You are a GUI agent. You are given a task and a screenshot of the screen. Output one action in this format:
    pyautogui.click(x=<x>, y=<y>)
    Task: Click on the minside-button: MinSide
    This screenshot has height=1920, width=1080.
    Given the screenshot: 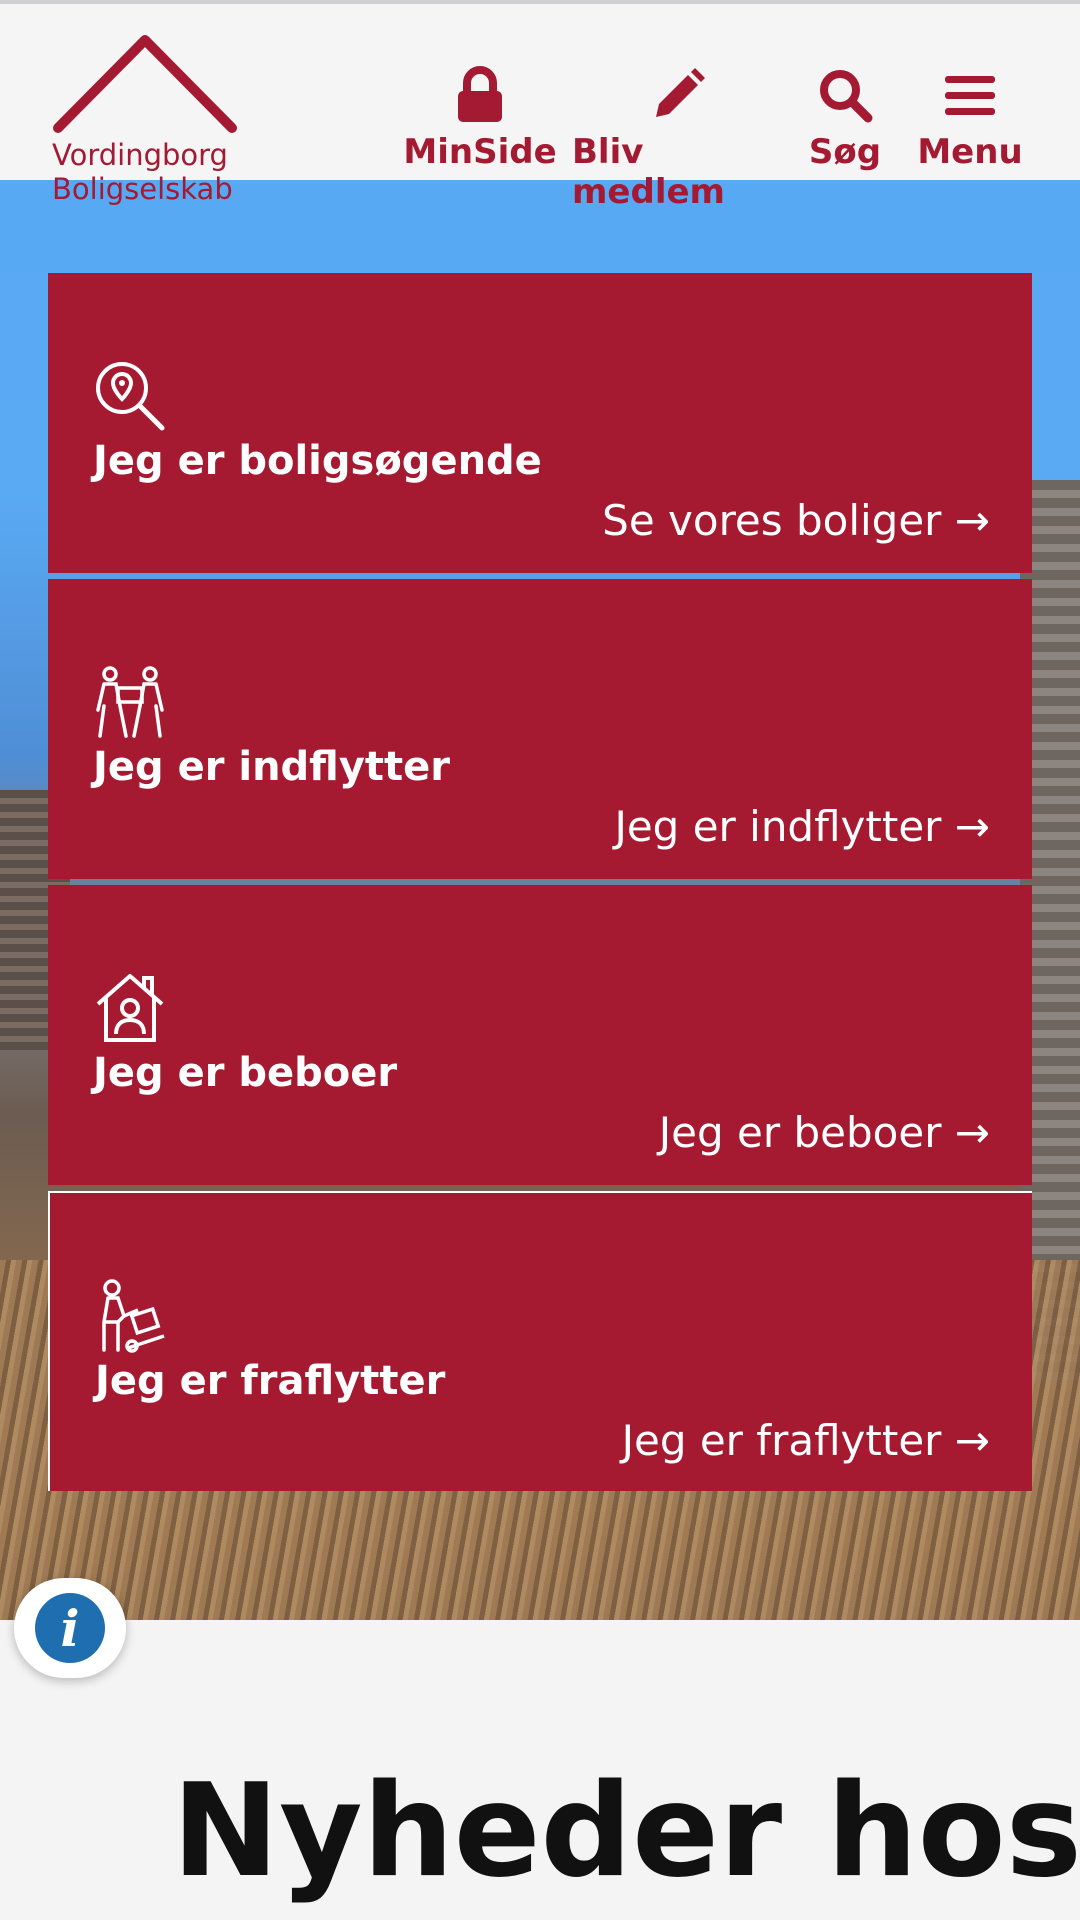 What is the action you would take?
    pyautogui.click(x=480, y=119)
    